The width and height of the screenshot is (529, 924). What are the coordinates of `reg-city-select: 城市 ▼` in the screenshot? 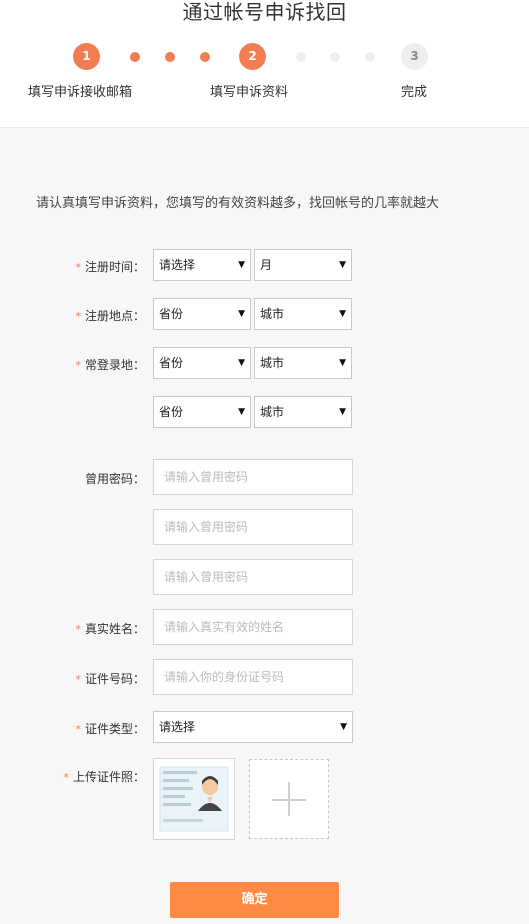 It's located at (303, 314).